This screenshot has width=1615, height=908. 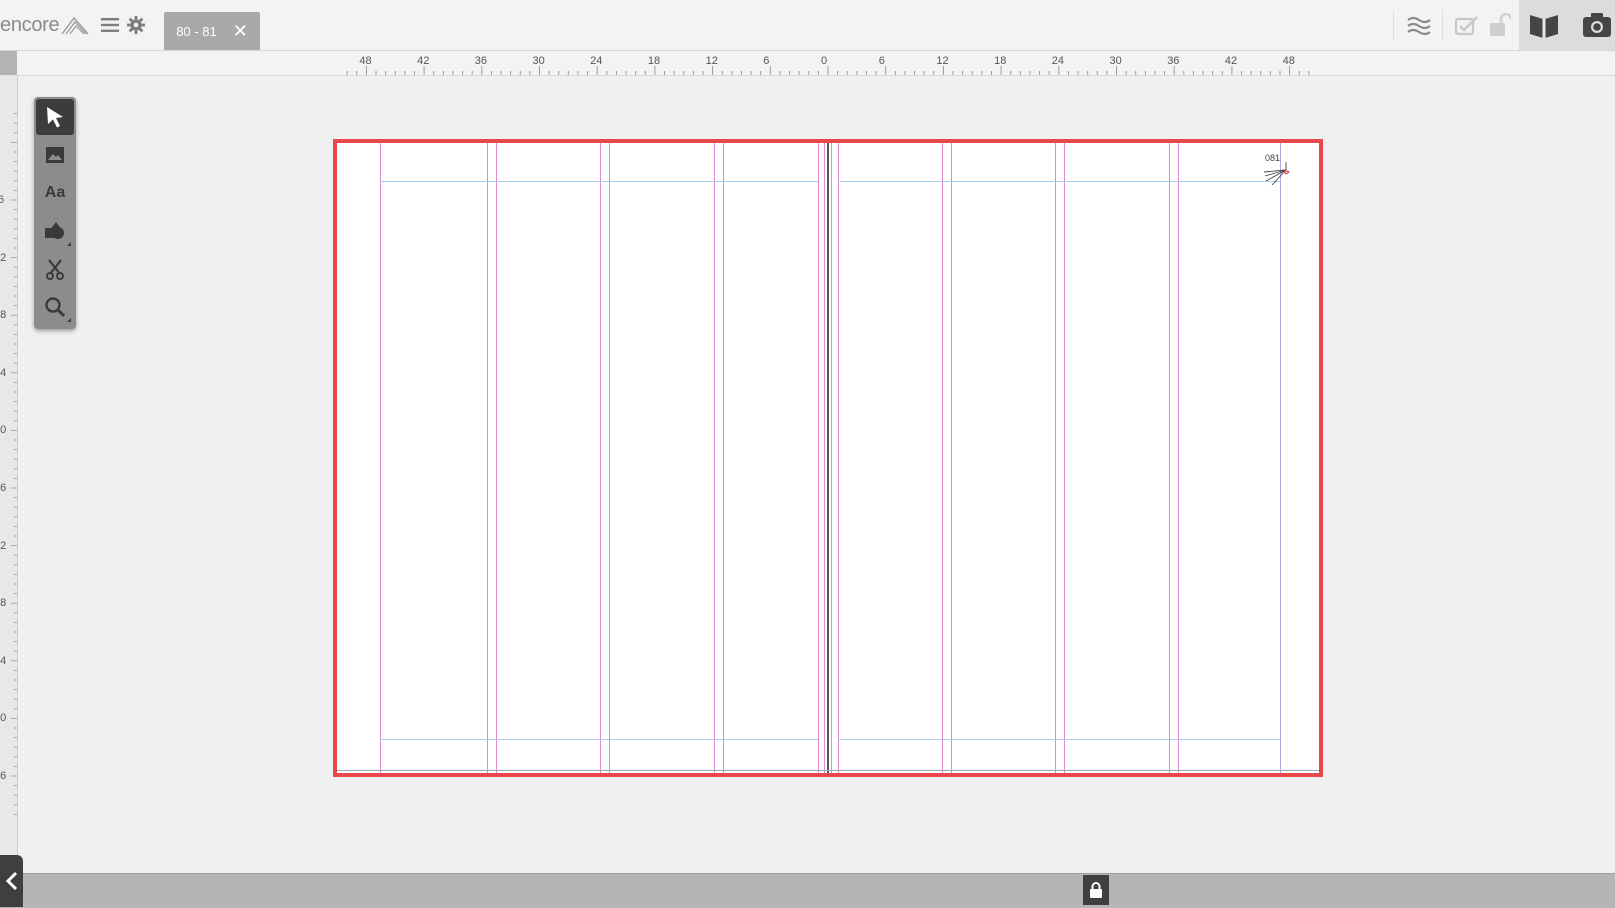 What do you see at coordinates (1500, 25) in the screenshot?
I see `unlock-icon` at bounding box center [1500, 25].